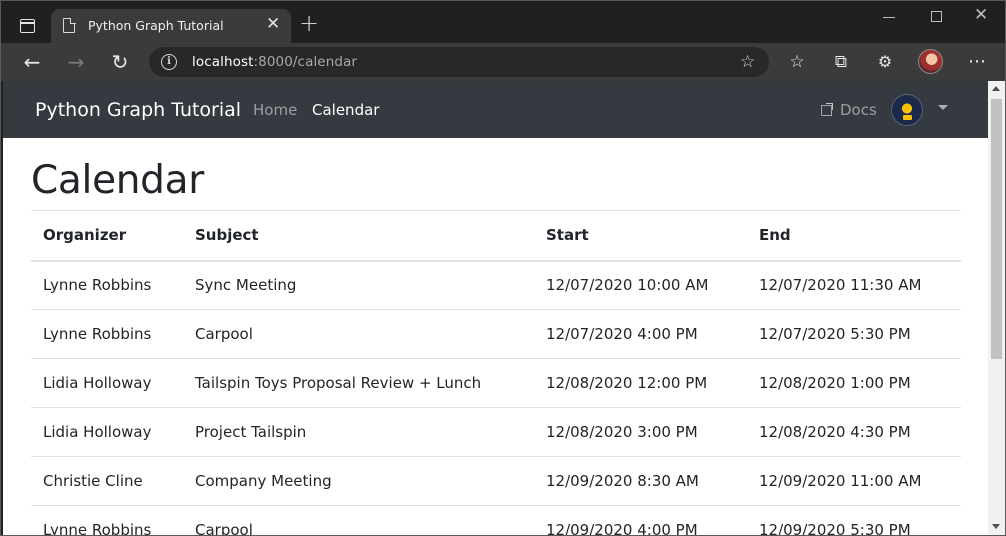  What do you see at coordinates (27, 26) in the screenshot?
I see `window-icon` at bounding box center [27, 26].